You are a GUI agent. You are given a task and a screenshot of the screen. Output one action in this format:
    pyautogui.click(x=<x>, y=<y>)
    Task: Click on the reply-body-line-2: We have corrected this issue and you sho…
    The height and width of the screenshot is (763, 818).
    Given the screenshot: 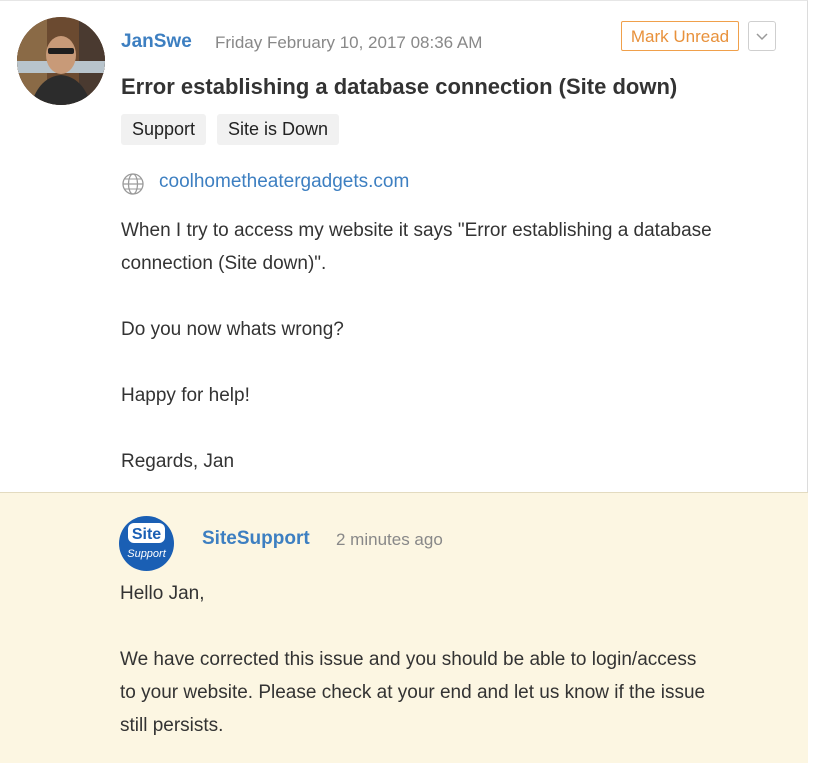 What is the action you would take?
    pyautogui.click(x=408, y=659)
    